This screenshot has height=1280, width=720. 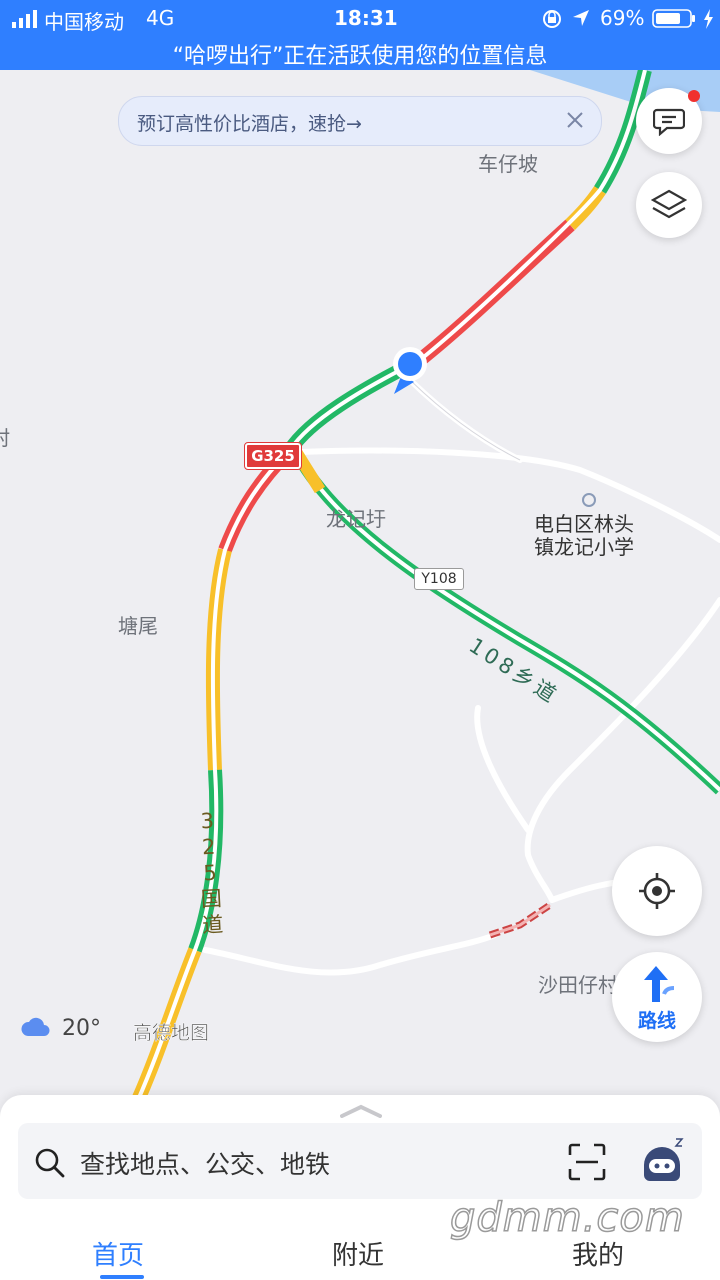 I want to click on place-label-school-line2: 镇龙记小学, so click(x=584, y=545).